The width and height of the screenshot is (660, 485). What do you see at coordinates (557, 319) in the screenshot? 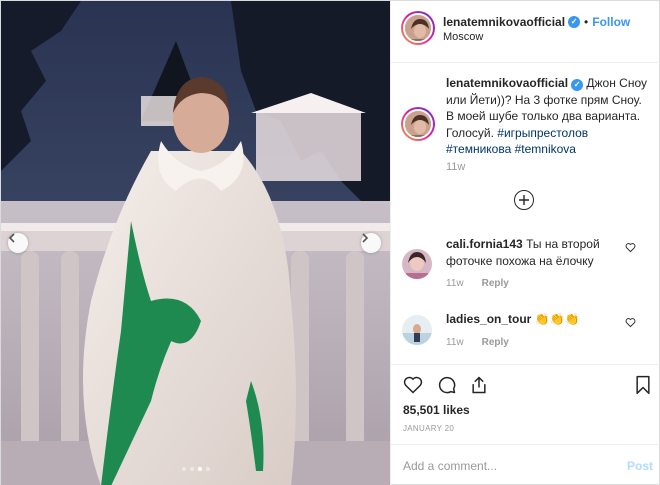
I see `comment-body: 👏👏👏` at bounding box center [557, 319].